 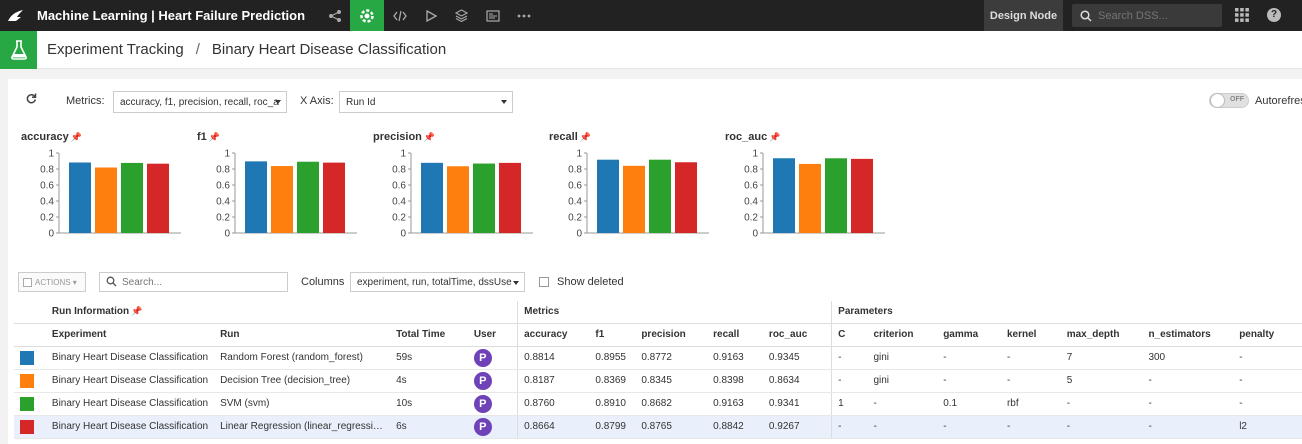 What do you see at coordinates (1101, 335) in the screenshot?
I see `column-header: max_depth` at bounding box center [1101, 335].